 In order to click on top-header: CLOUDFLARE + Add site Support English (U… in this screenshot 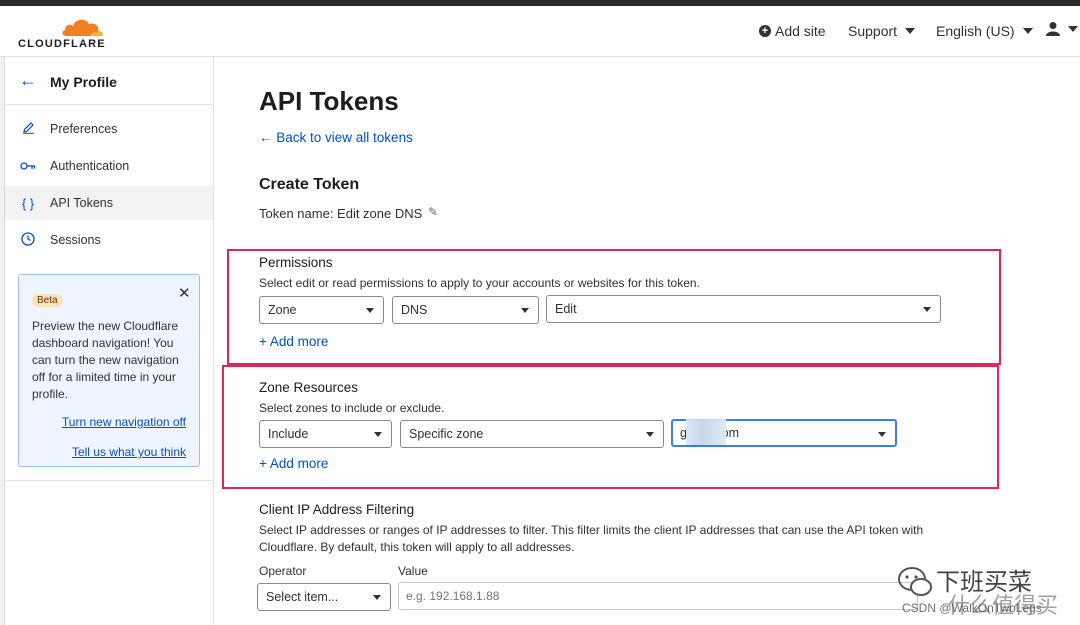, I will do `click(540, 31)`.